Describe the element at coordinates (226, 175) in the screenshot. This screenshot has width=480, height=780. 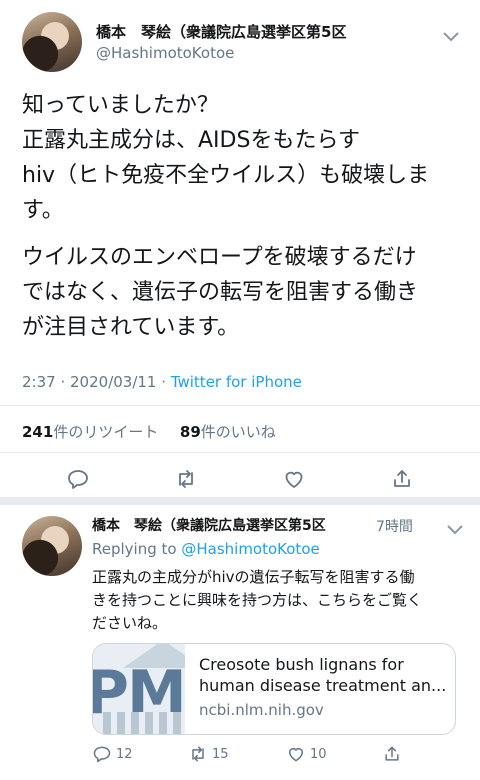
I see `tweet-line: hiv（ヒト免疫不全ウイルス）も破壊しま` at that location.